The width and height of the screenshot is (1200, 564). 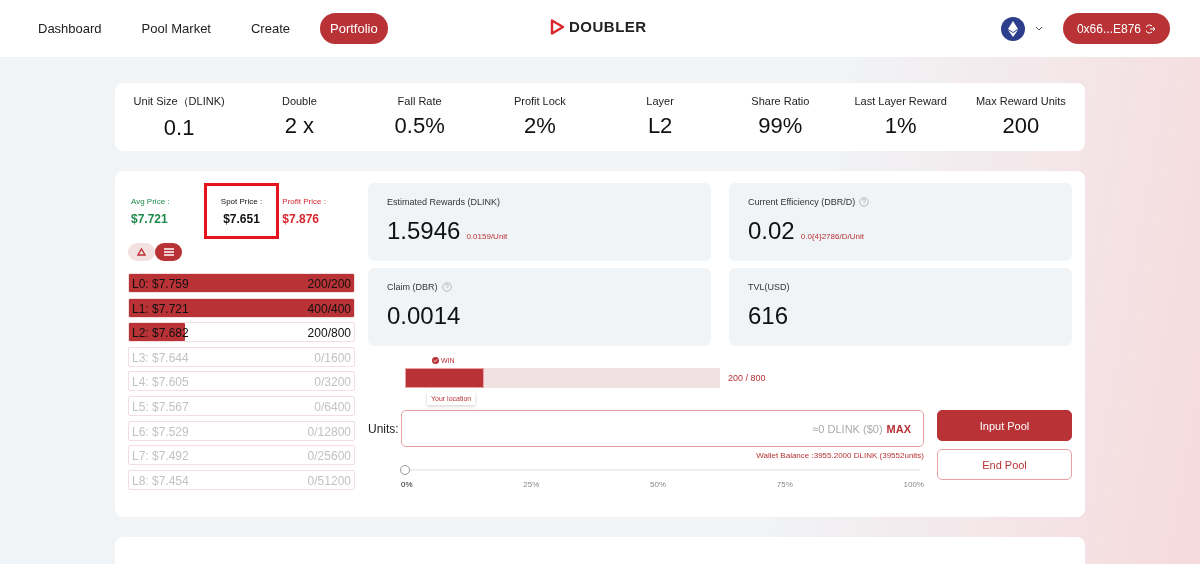 I want to click on slider-tick-label: 25%, so click(x=531, y=484).